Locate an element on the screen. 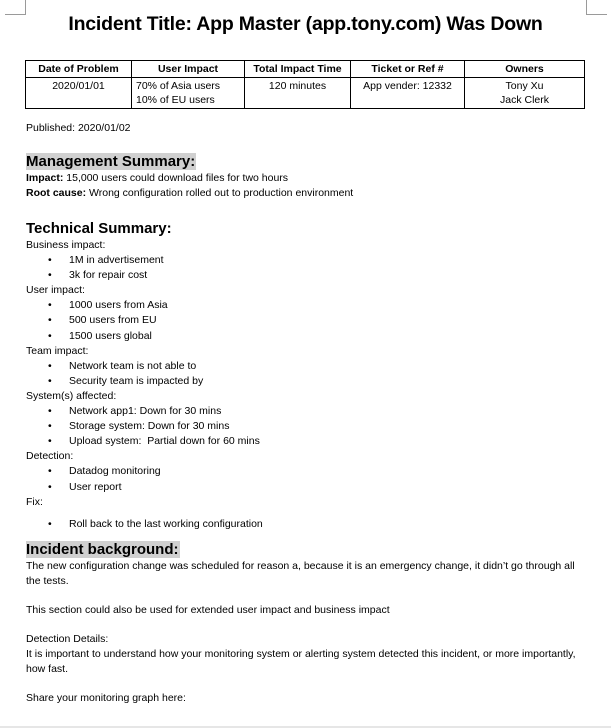  list-item: • Storage system: Down for 30 mins is located at coordinates (144, 426).